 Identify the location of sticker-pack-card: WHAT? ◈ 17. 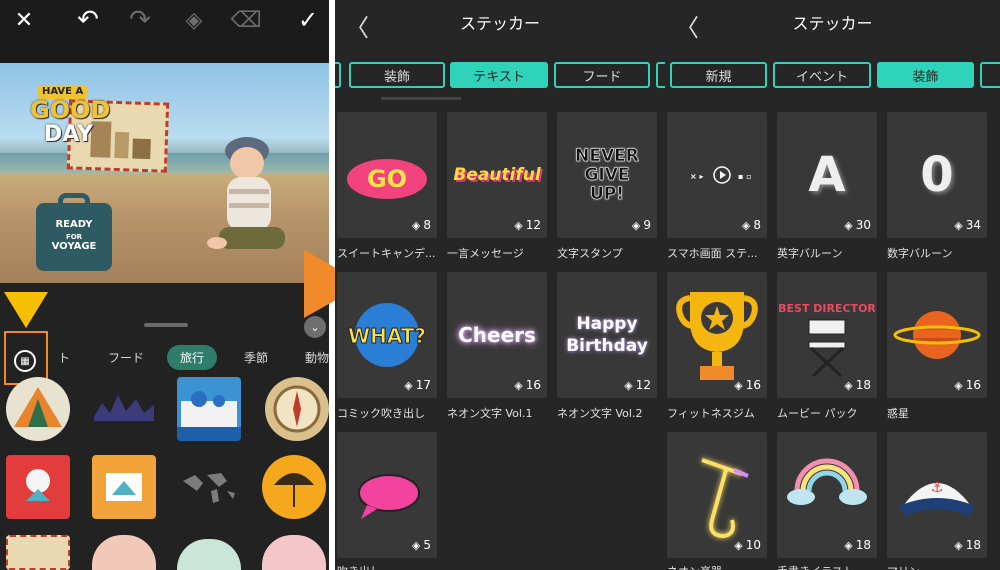
(387, 335).